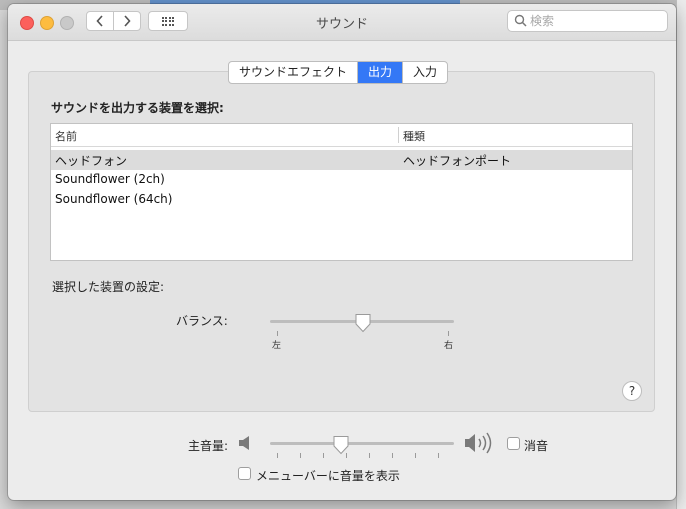 The image size is (686, 509). I want to click on speaker-high-icon, so click(478, 443).